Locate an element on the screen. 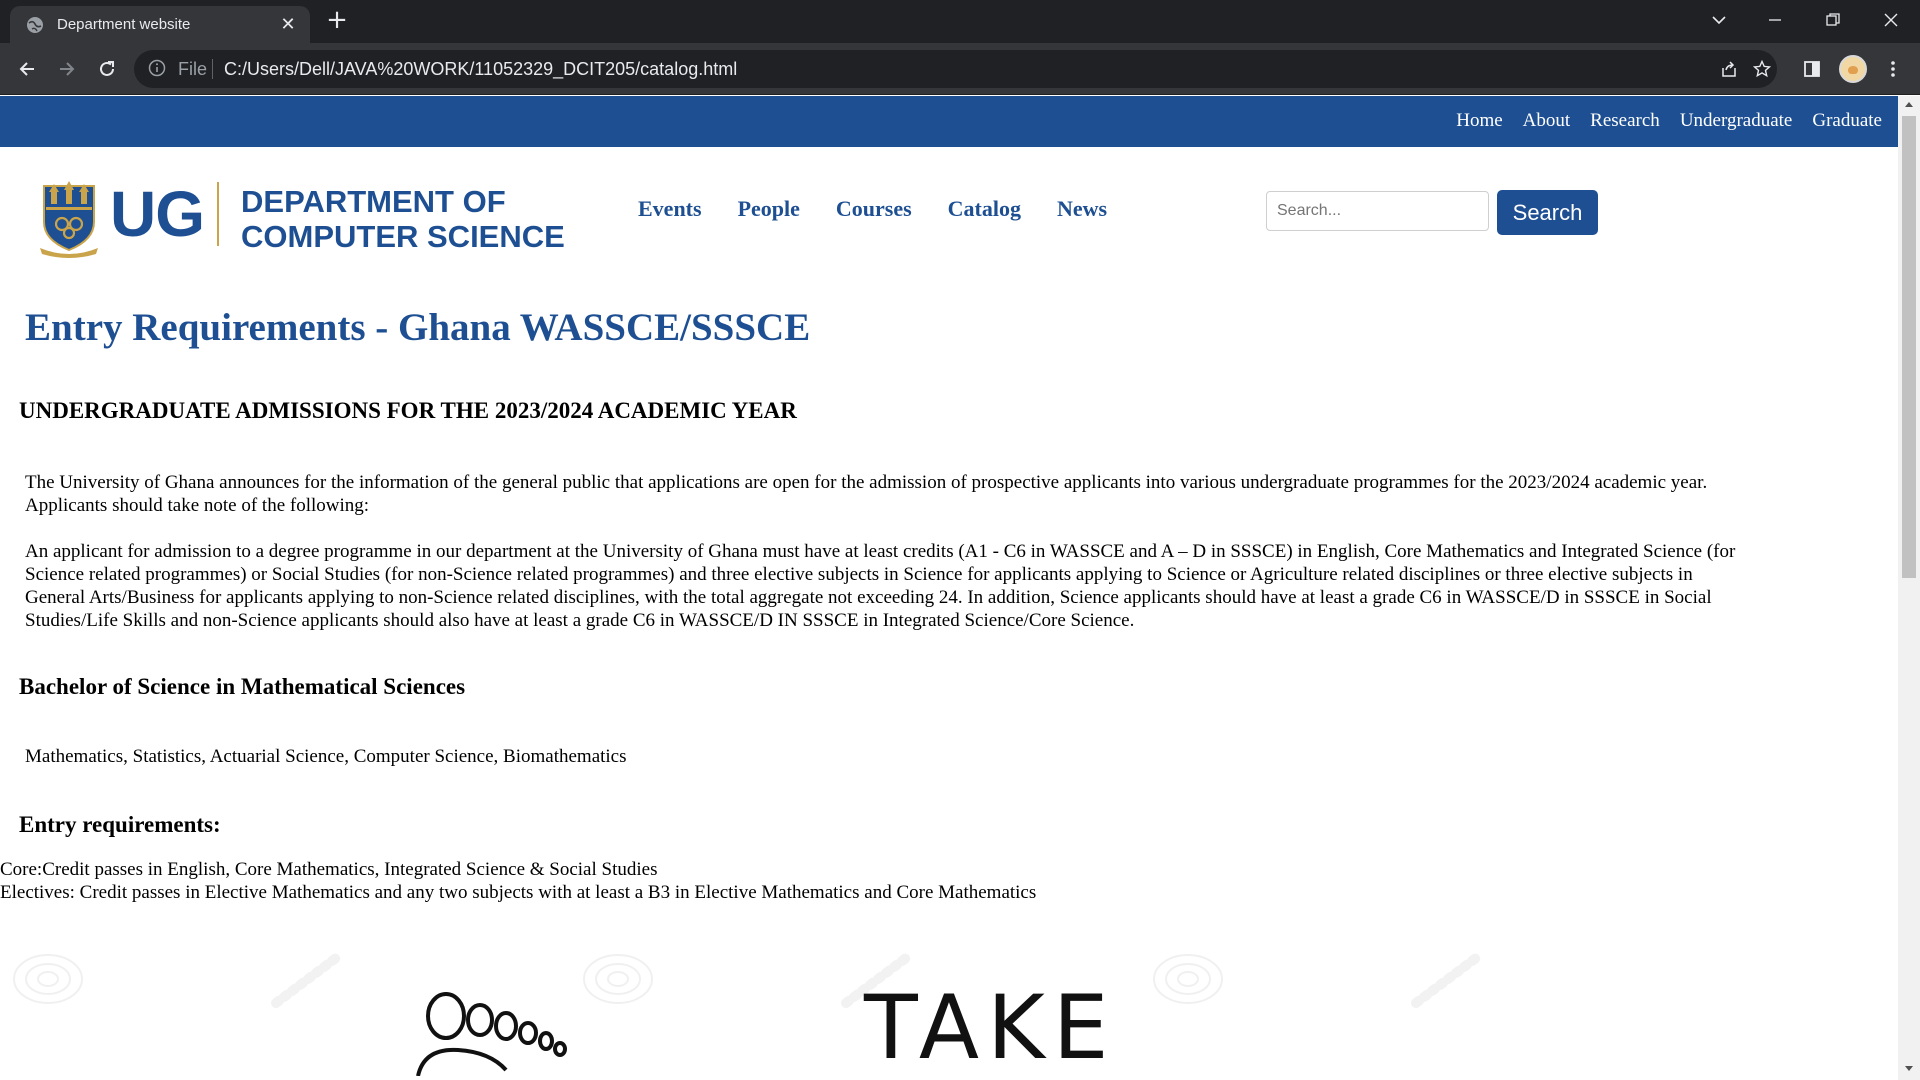 This screenshot has height=1080, width=1920. address-divider is located at coordinates (212, 69).